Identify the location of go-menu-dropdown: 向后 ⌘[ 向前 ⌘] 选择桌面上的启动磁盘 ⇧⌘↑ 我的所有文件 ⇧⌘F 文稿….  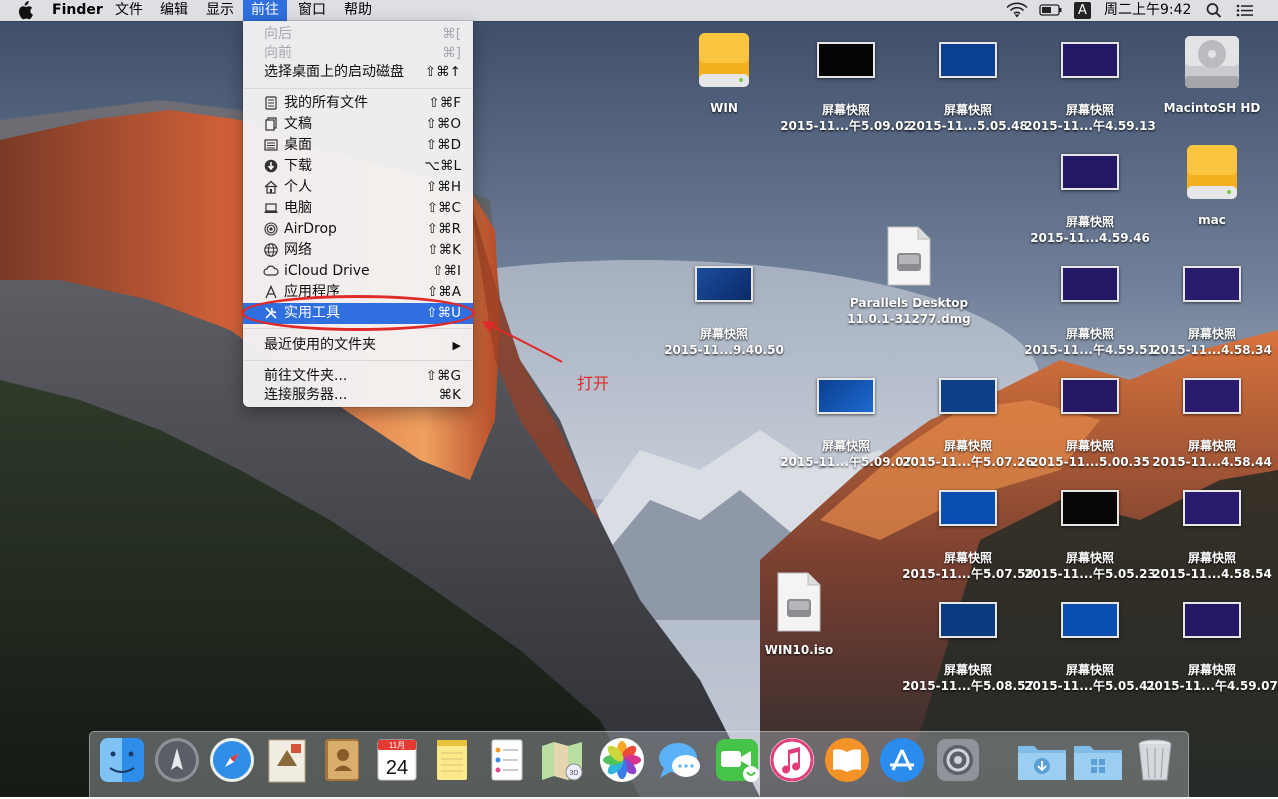
(358, 214).